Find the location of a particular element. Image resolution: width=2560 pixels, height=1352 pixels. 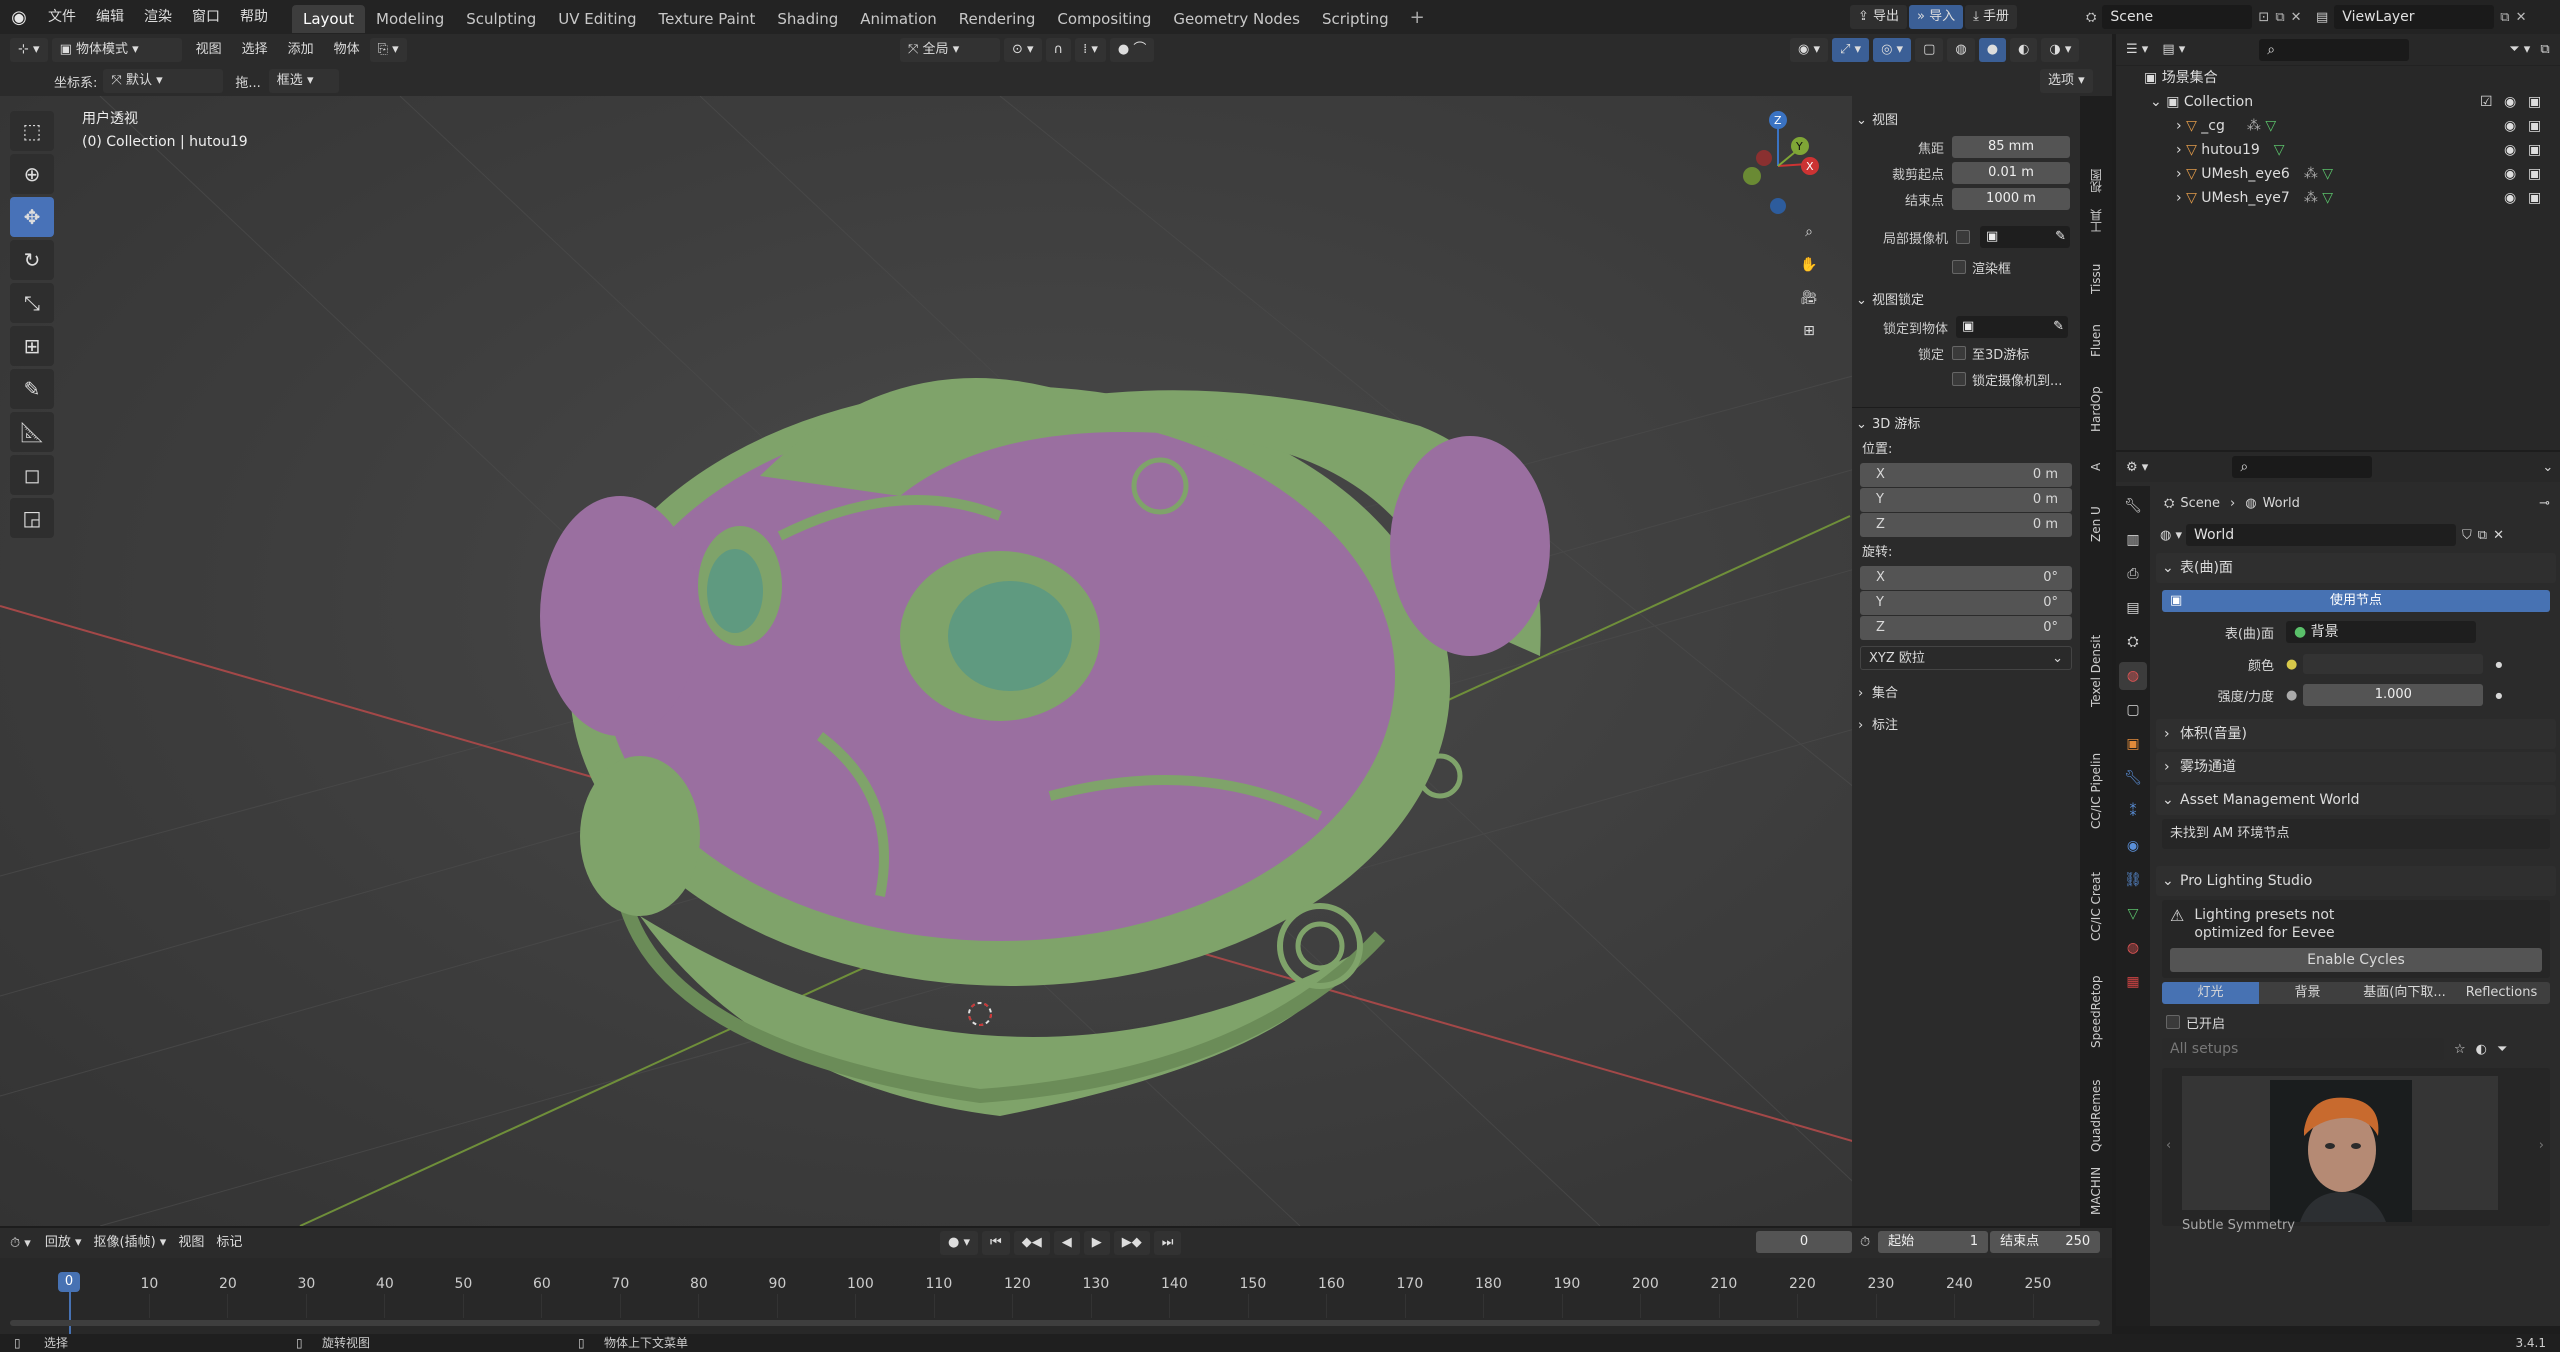

lock-object-field: ▣ ✎ is located at coordinates (2012, 327).